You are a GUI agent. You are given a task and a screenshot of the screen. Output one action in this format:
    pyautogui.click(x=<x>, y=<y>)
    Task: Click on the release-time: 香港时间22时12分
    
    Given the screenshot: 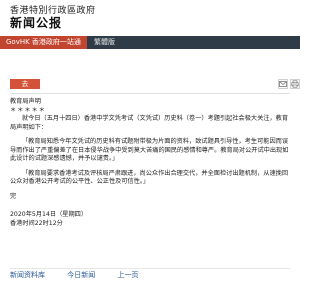 What is the action you would take?
    pyautogui.click(x=36, y=223)
    